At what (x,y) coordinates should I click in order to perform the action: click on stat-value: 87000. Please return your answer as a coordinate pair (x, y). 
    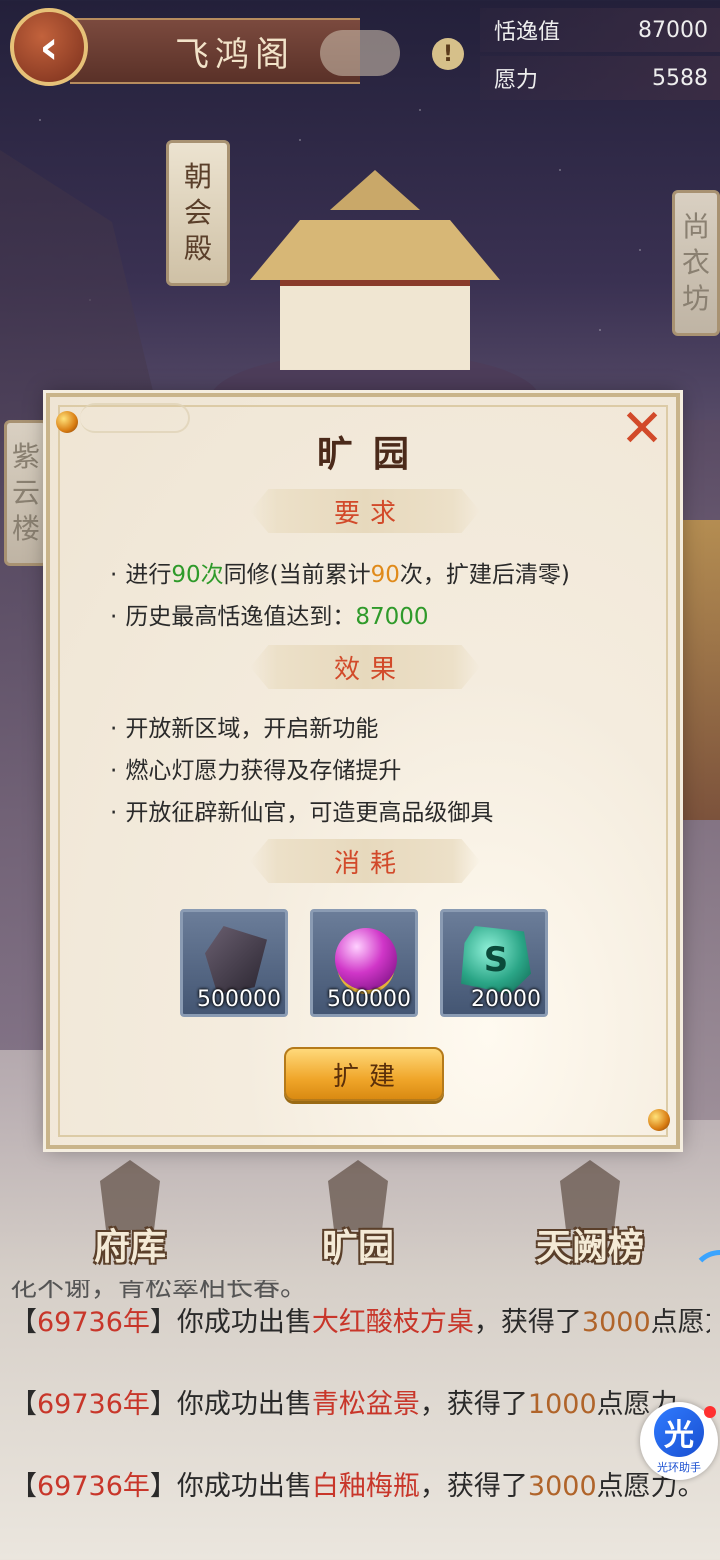
    Looking at the image, I should click on (673, 30).